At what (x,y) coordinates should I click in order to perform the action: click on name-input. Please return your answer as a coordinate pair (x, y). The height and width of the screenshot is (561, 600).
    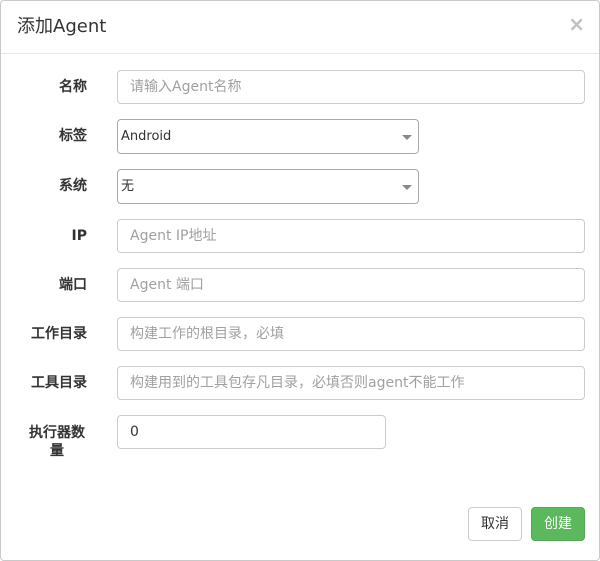
    Looking at the image, I should click on (351, 87).